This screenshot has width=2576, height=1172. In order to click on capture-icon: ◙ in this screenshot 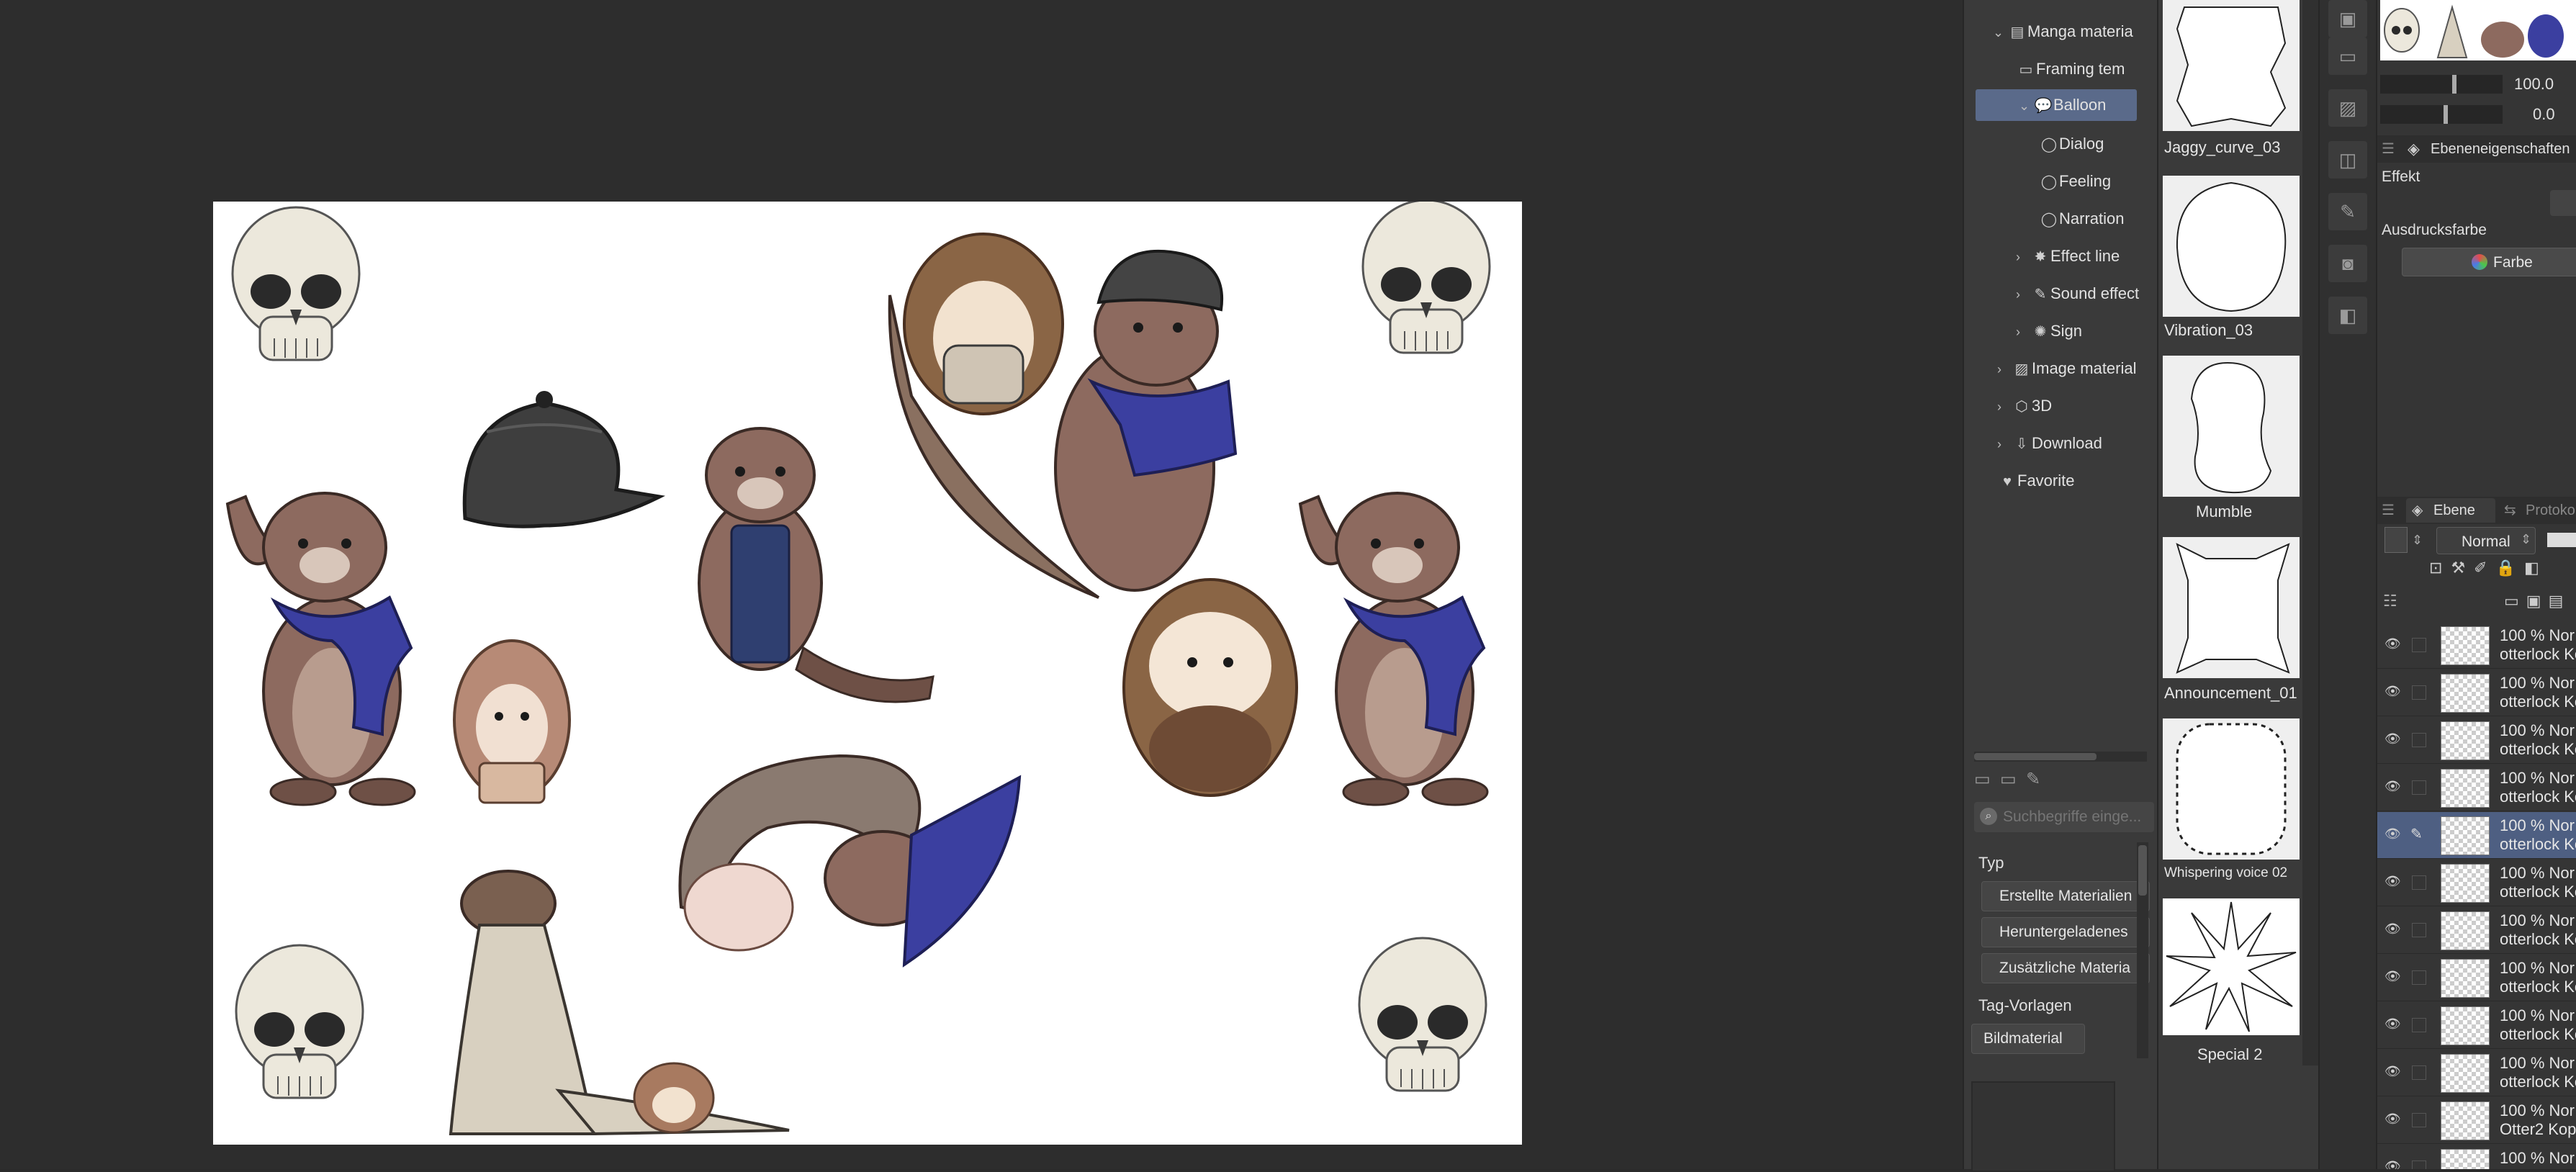, I will do `click(2347, 263)`.